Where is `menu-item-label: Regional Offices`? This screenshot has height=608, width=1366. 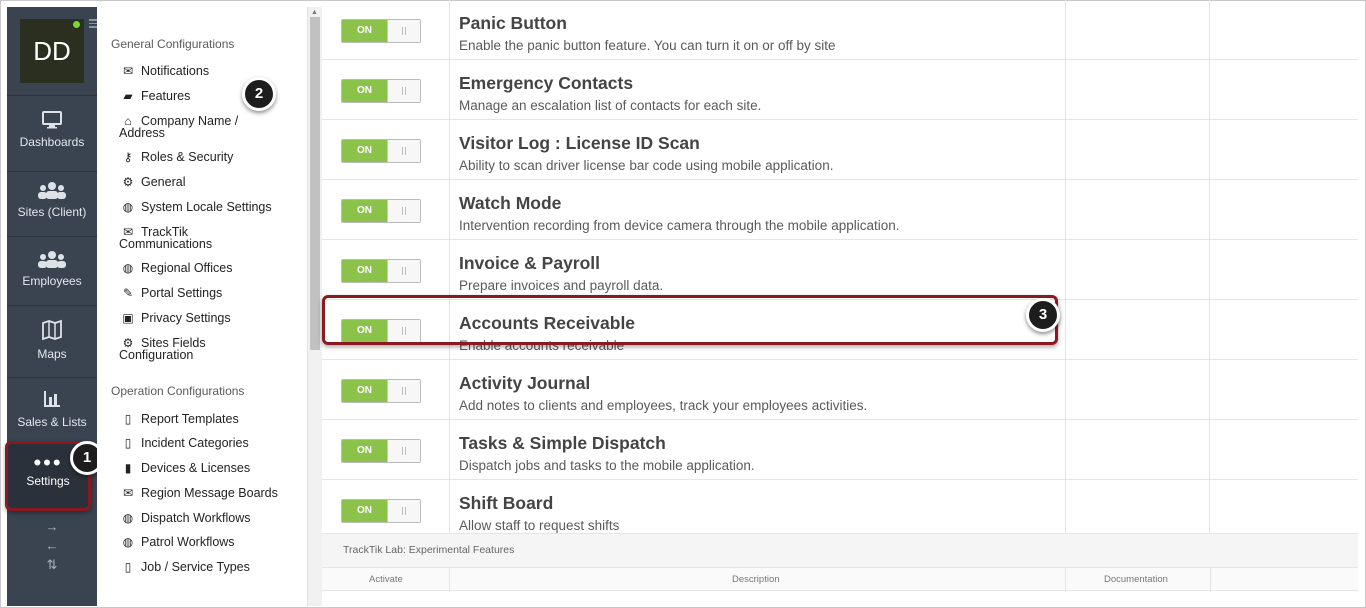
menu-item-label: Regional Offices is located at coordinates (187, 268).